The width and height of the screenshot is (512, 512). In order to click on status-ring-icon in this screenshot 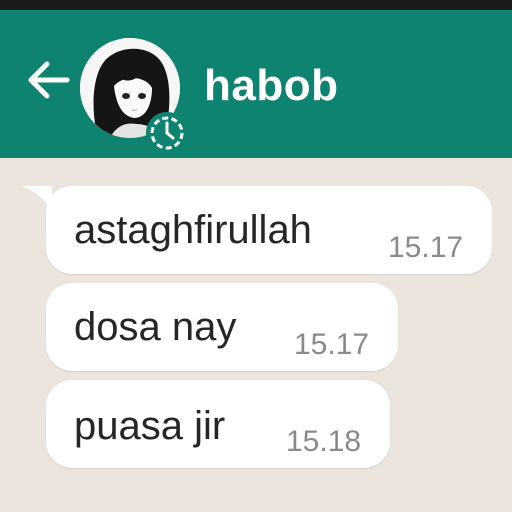, I will do `click(167, 133)`.